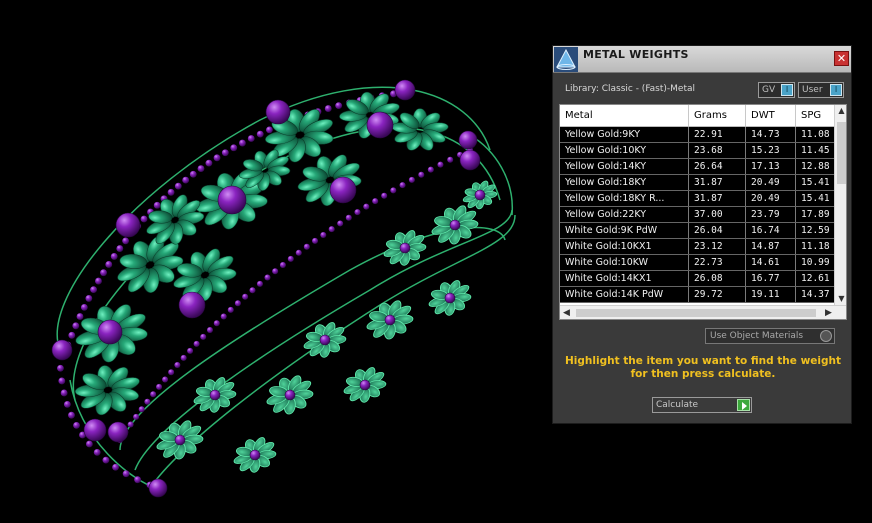 The width and height of the screenshot is (872, 523). I want to click on cell-metal: Yellow Gold:9KY, so click(624, 134).